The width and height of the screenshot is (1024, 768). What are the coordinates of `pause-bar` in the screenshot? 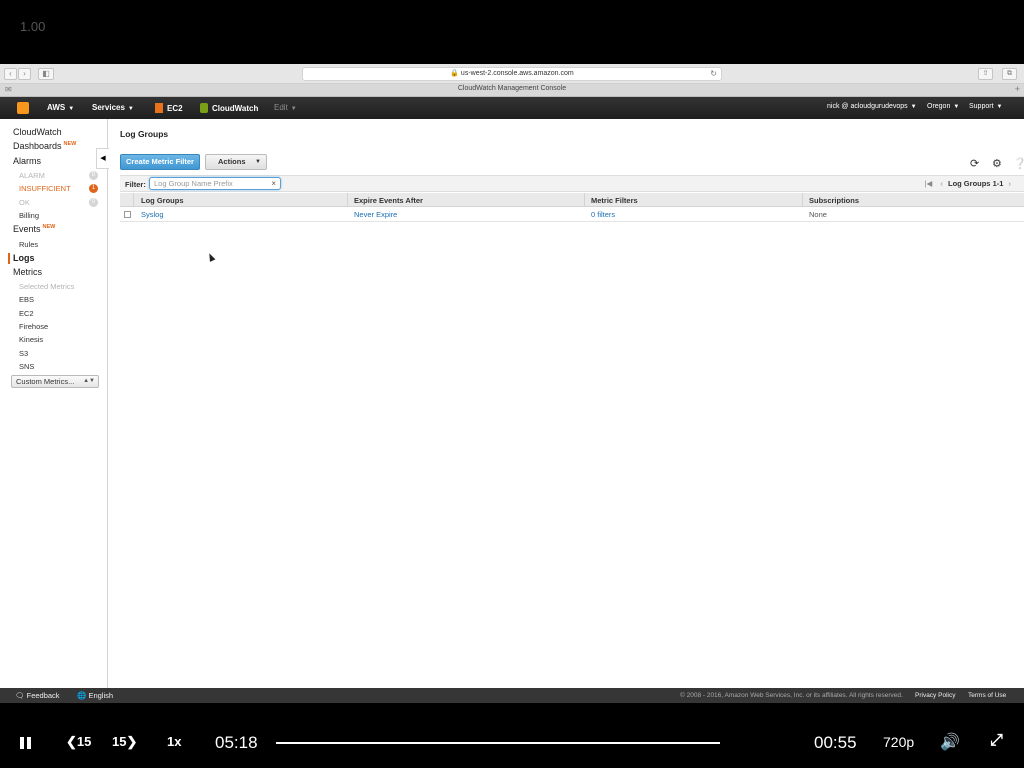 It's located at (22, 743).